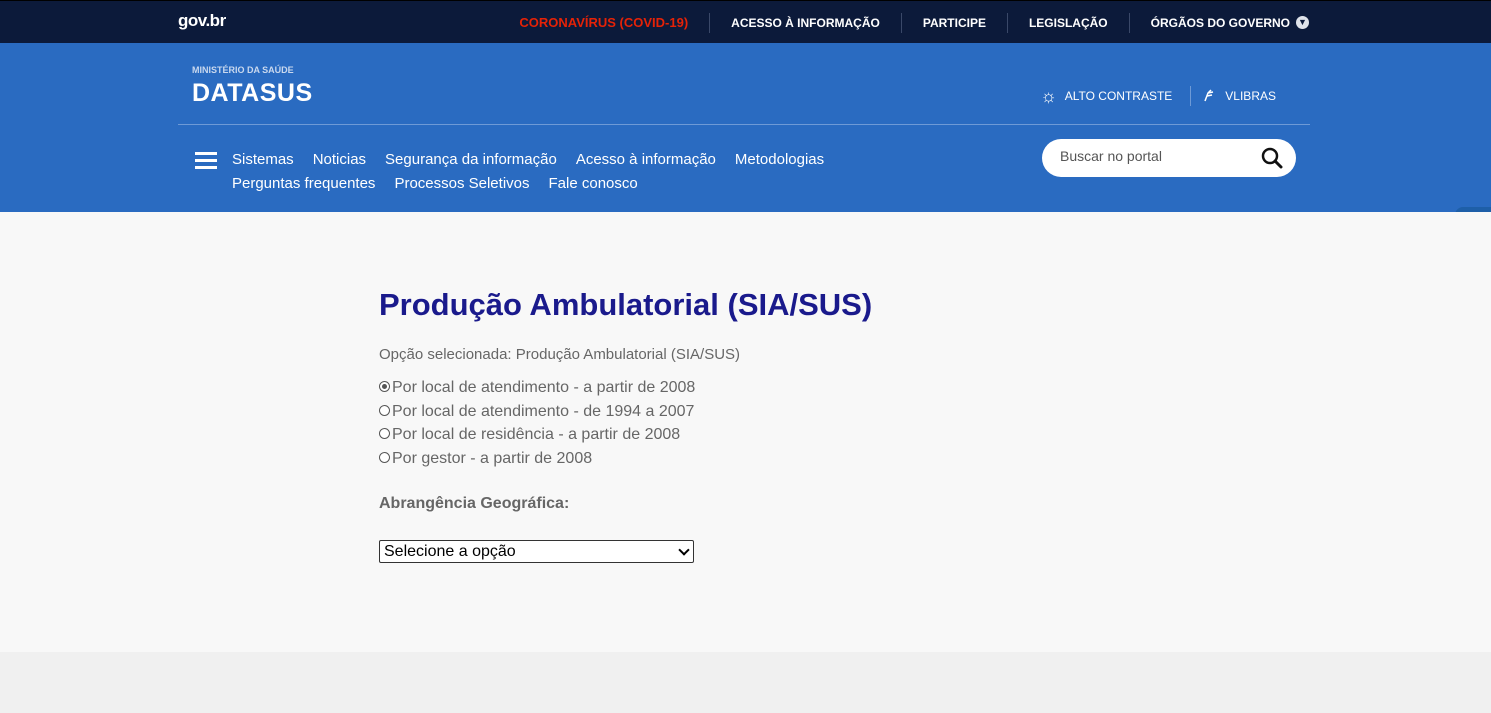 Image resolution: width=1491 pixels, height=713 pixels. What do you see at coordinates (684, 550) in the screenshot?
I see `chevron-down-icon` at bounding box center [684, 550].